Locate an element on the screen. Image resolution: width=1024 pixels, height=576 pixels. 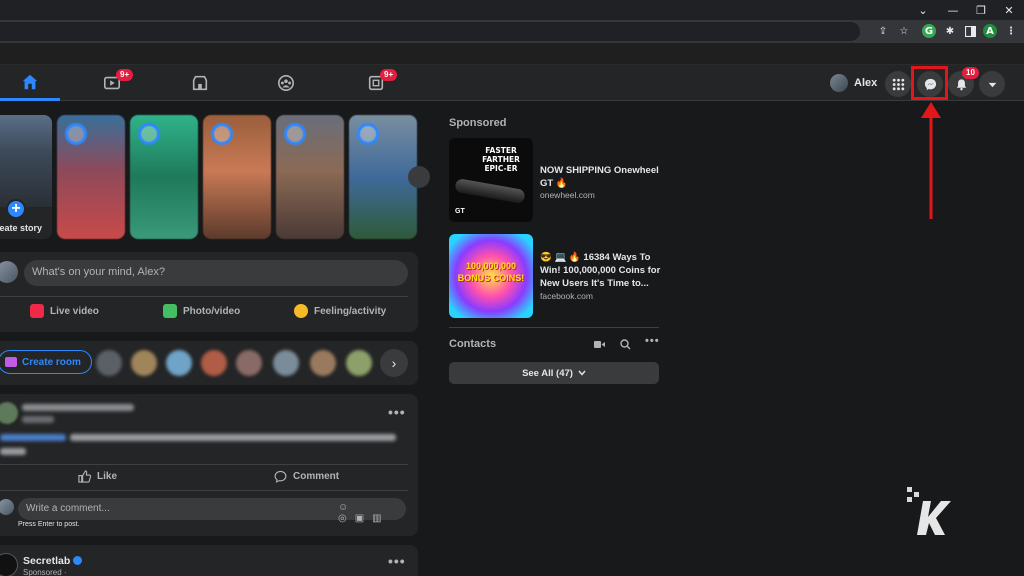
marketplace-icon is located at coordinates (200, 83).